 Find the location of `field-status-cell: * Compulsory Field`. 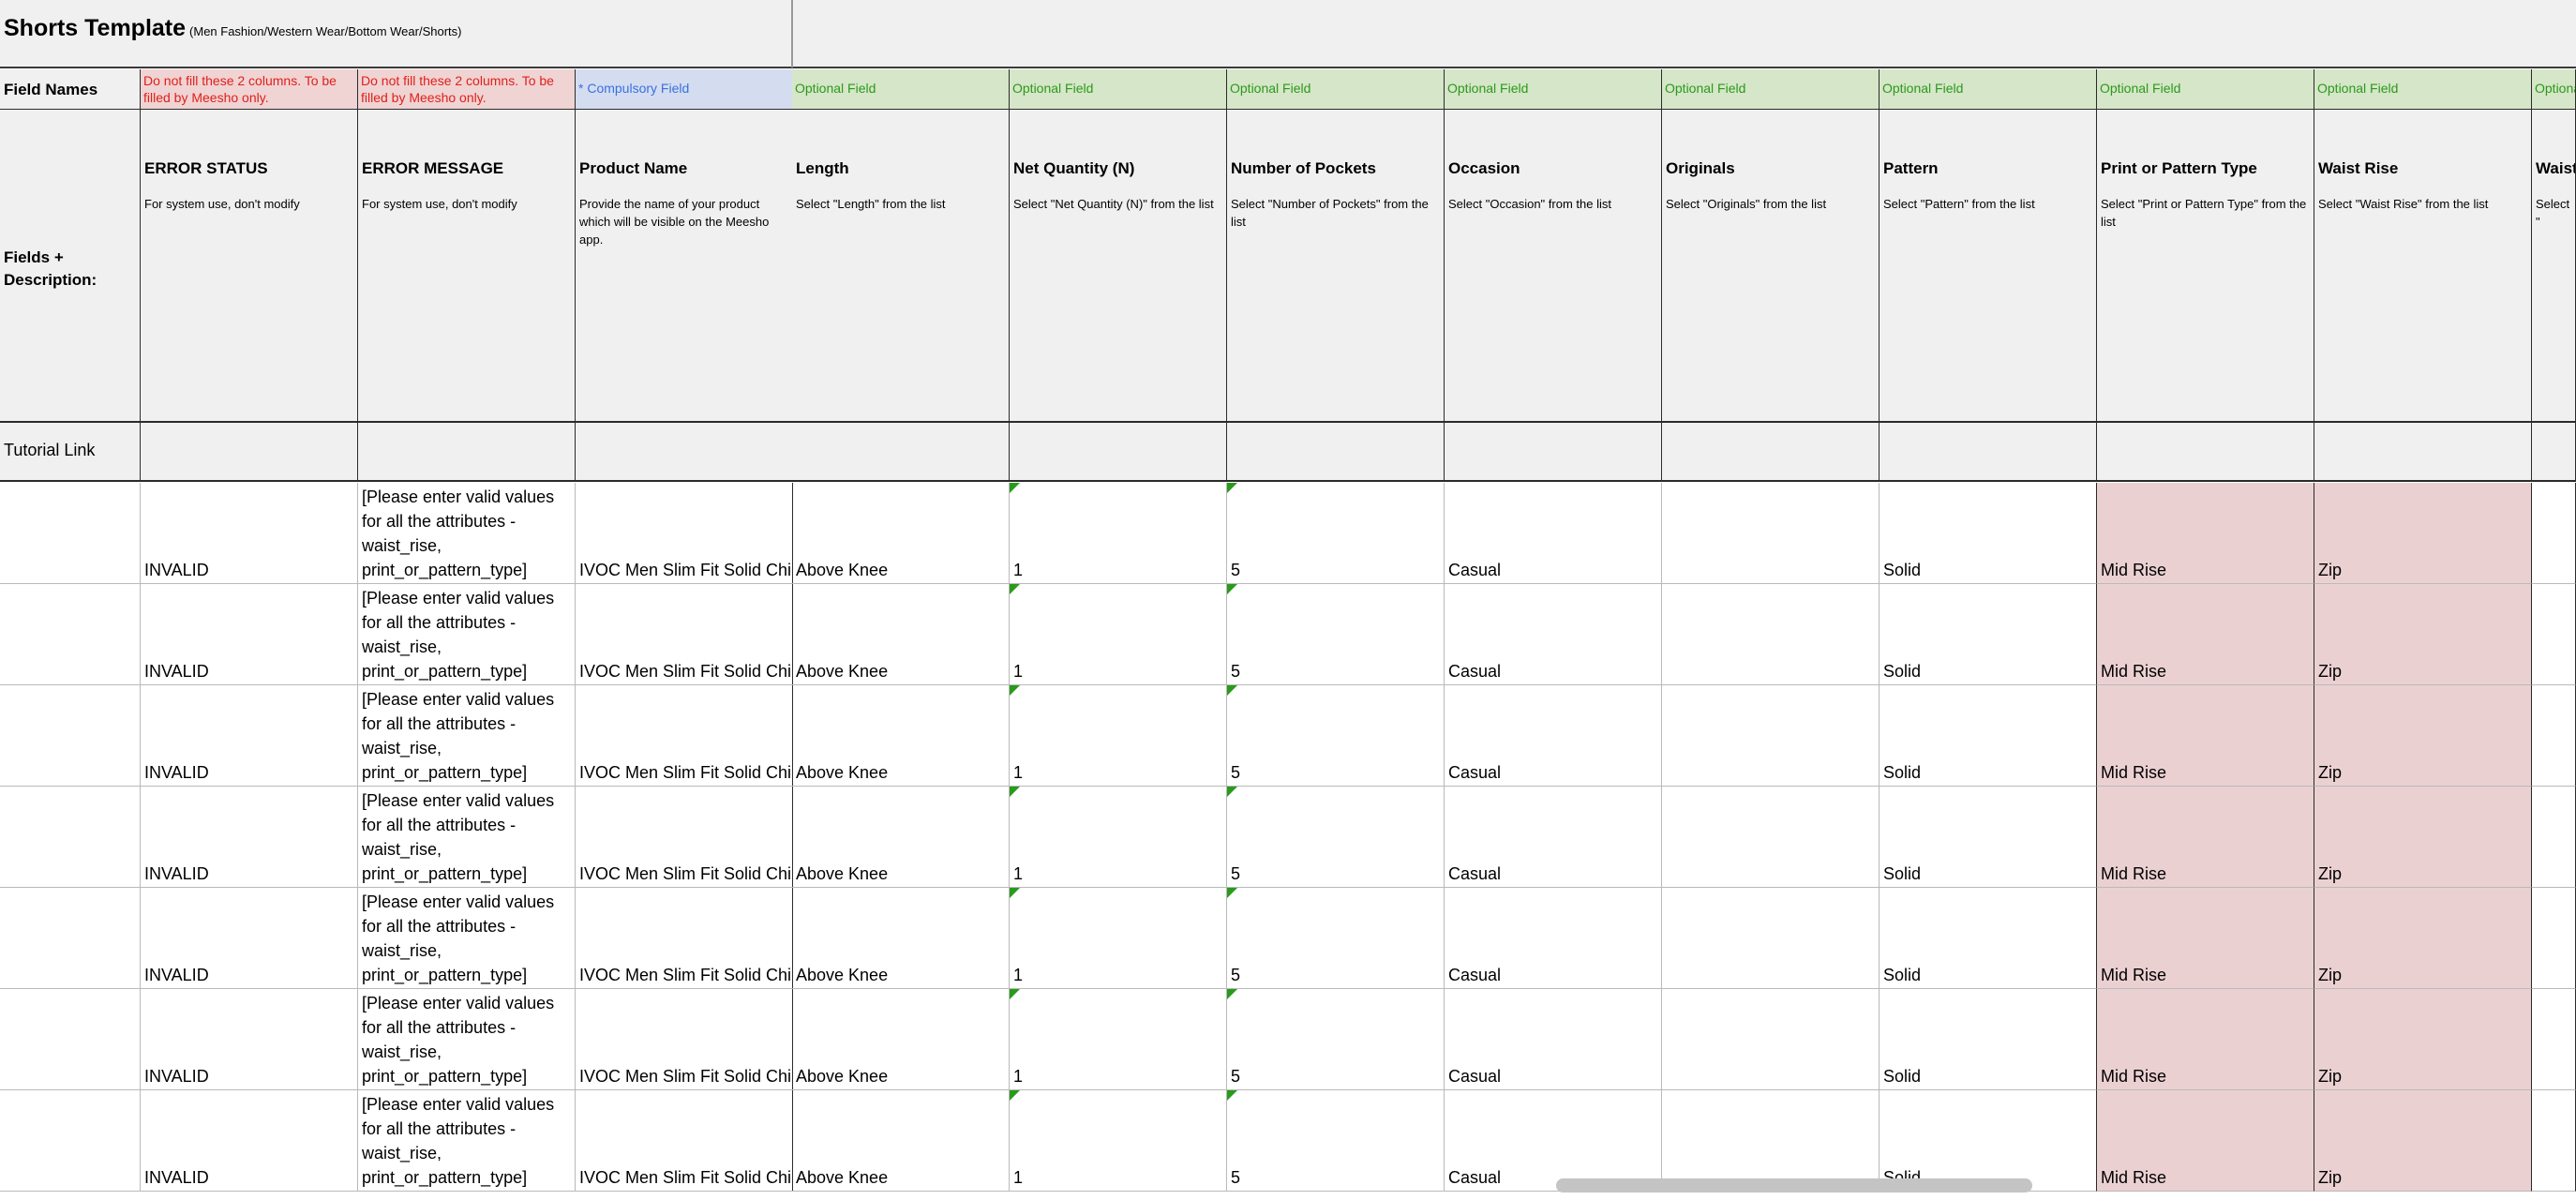

field-status-cell: * Compulsory Field is located at coordinates (684, 89).